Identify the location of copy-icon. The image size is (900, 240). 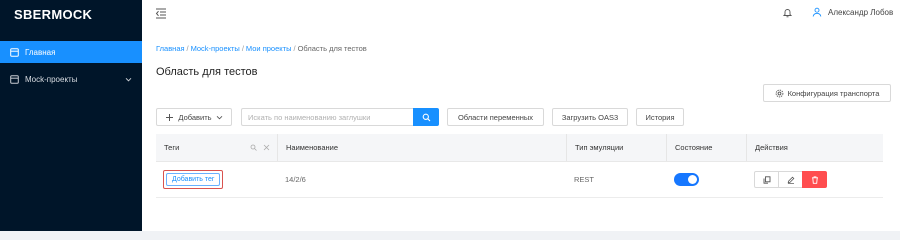
(767, 179).